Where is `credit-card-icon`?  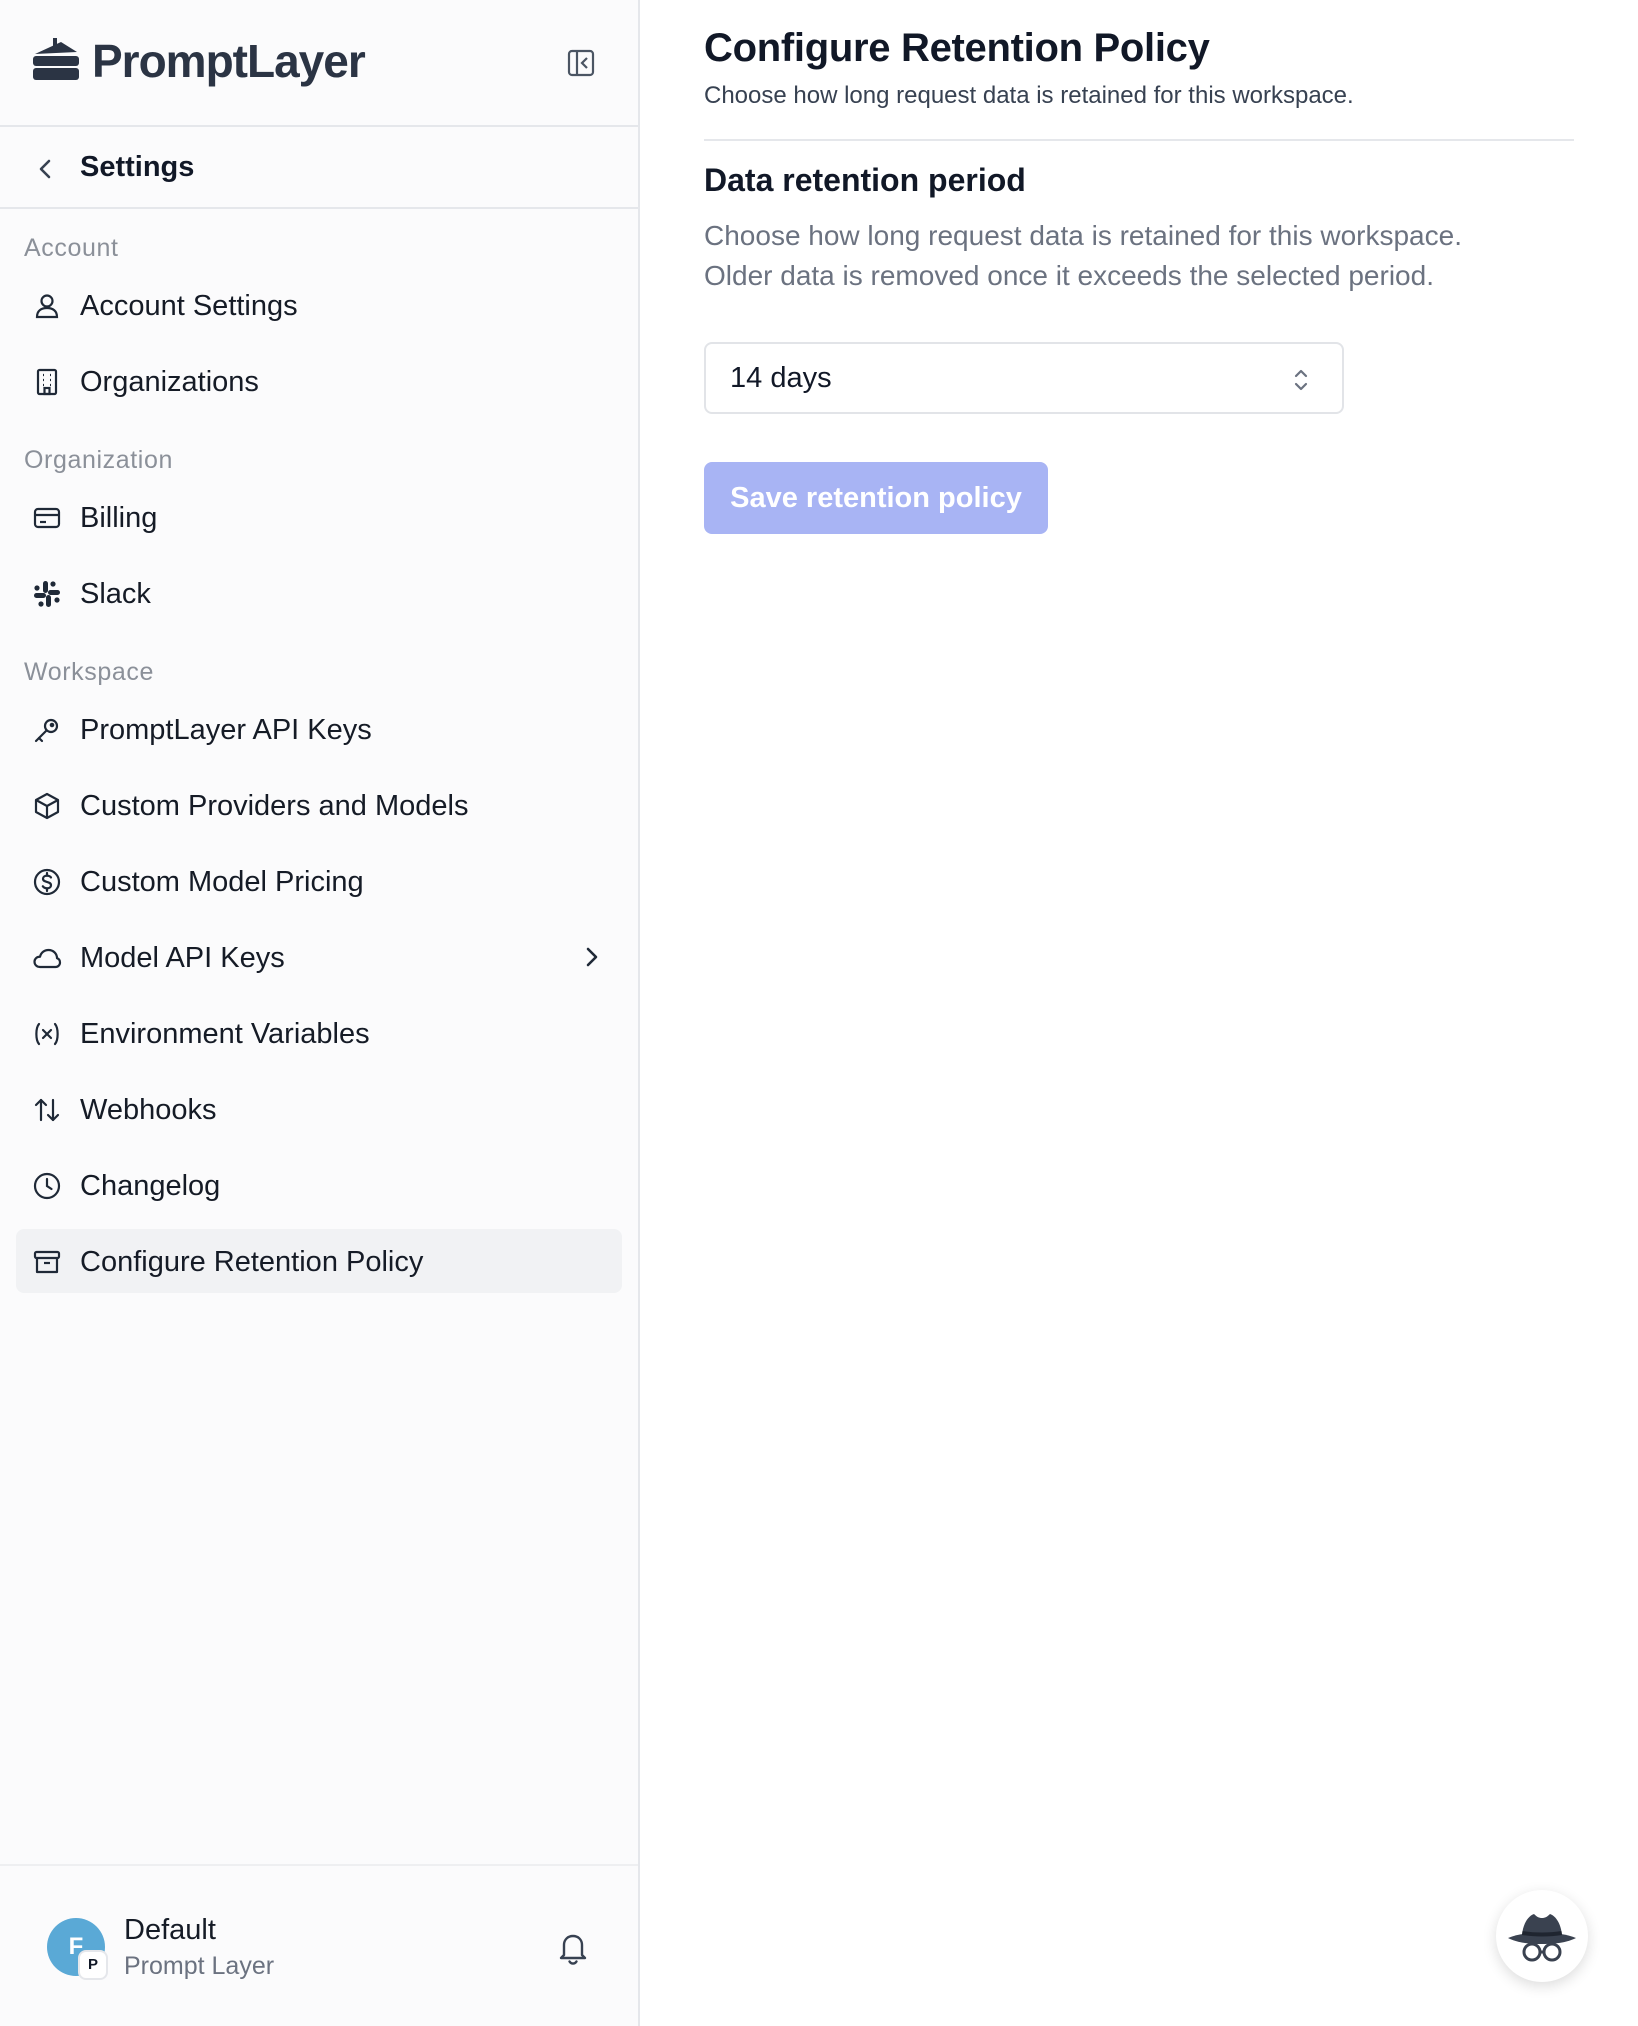
credit-card-icon is located at coordinates (47, 518).